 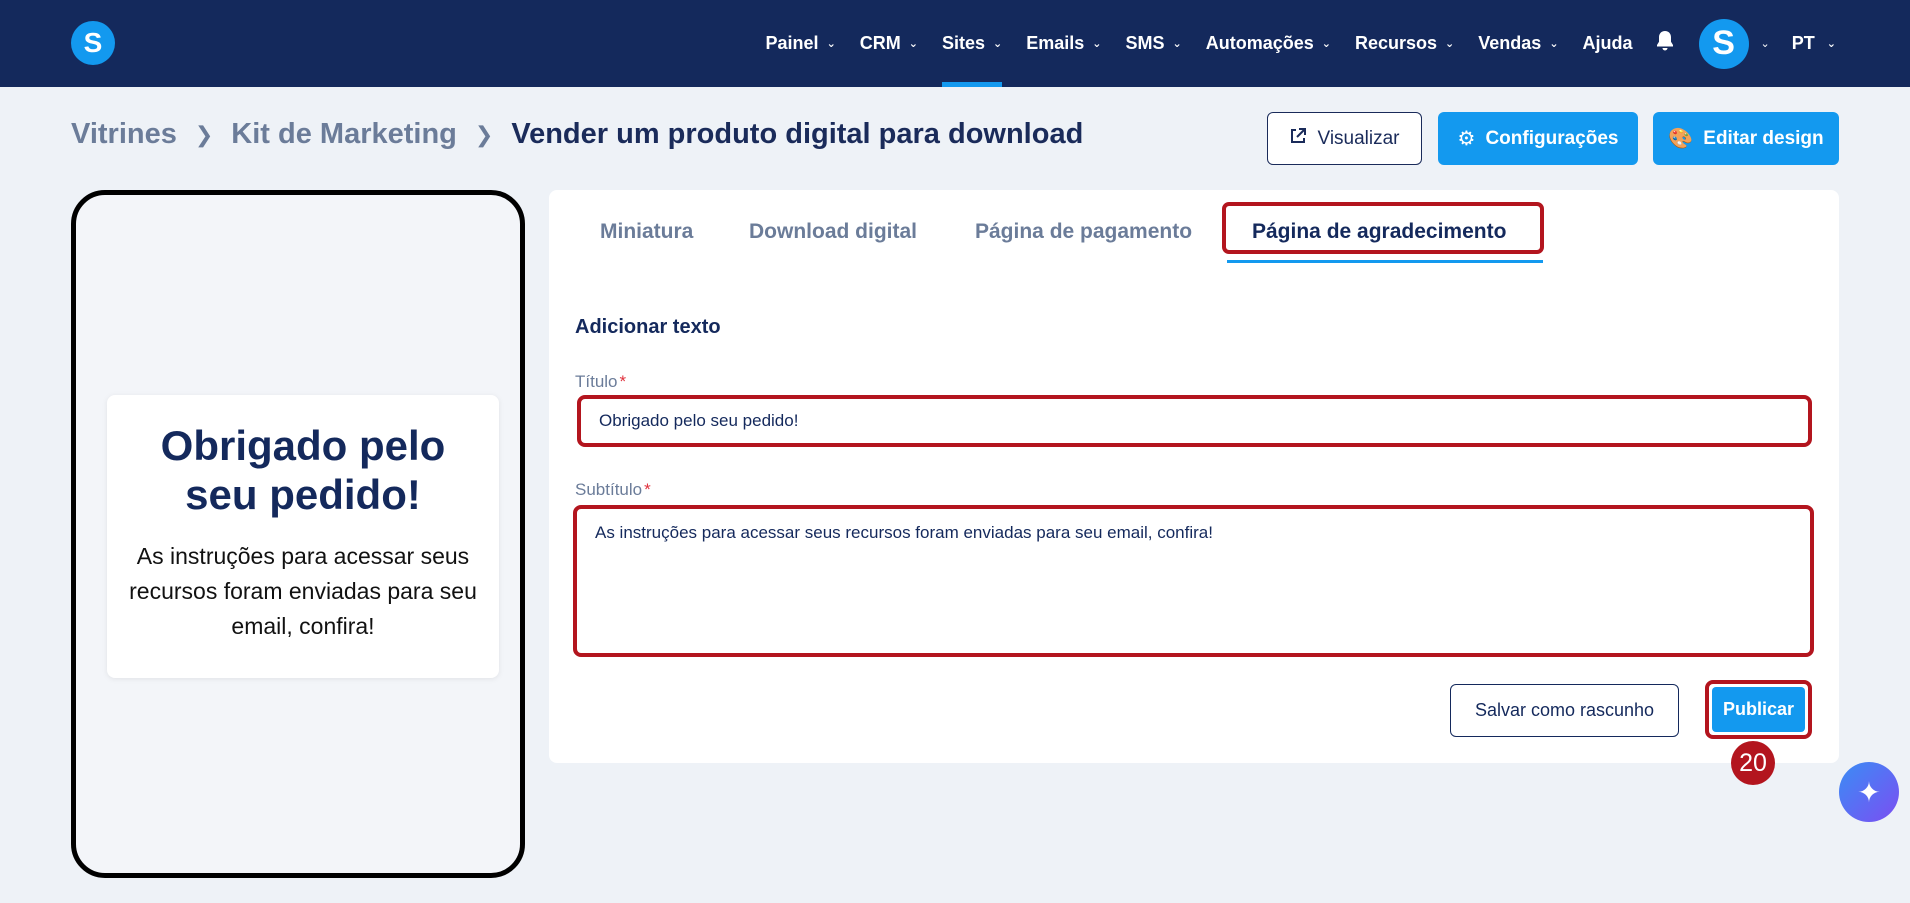 I want to click on breadcrumb-item-vitrines: Vitrines, so click(x=124, y=134).